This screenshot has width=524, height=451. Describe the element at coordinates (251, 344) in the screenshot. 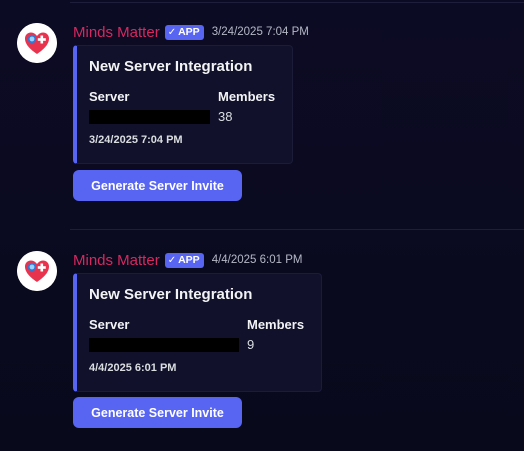

I see `field-members-value: 9` at that location.